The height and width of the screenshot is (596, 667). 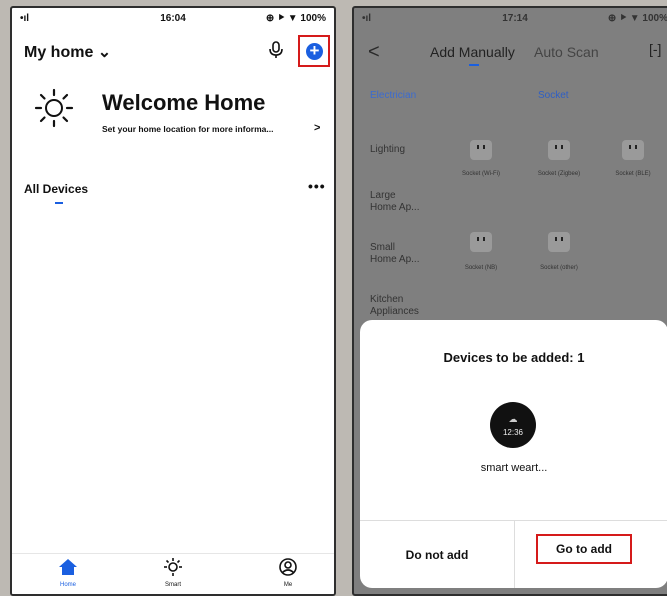 I want to click on chevron-down-icon: ⌄, so click(x=104, y=52).